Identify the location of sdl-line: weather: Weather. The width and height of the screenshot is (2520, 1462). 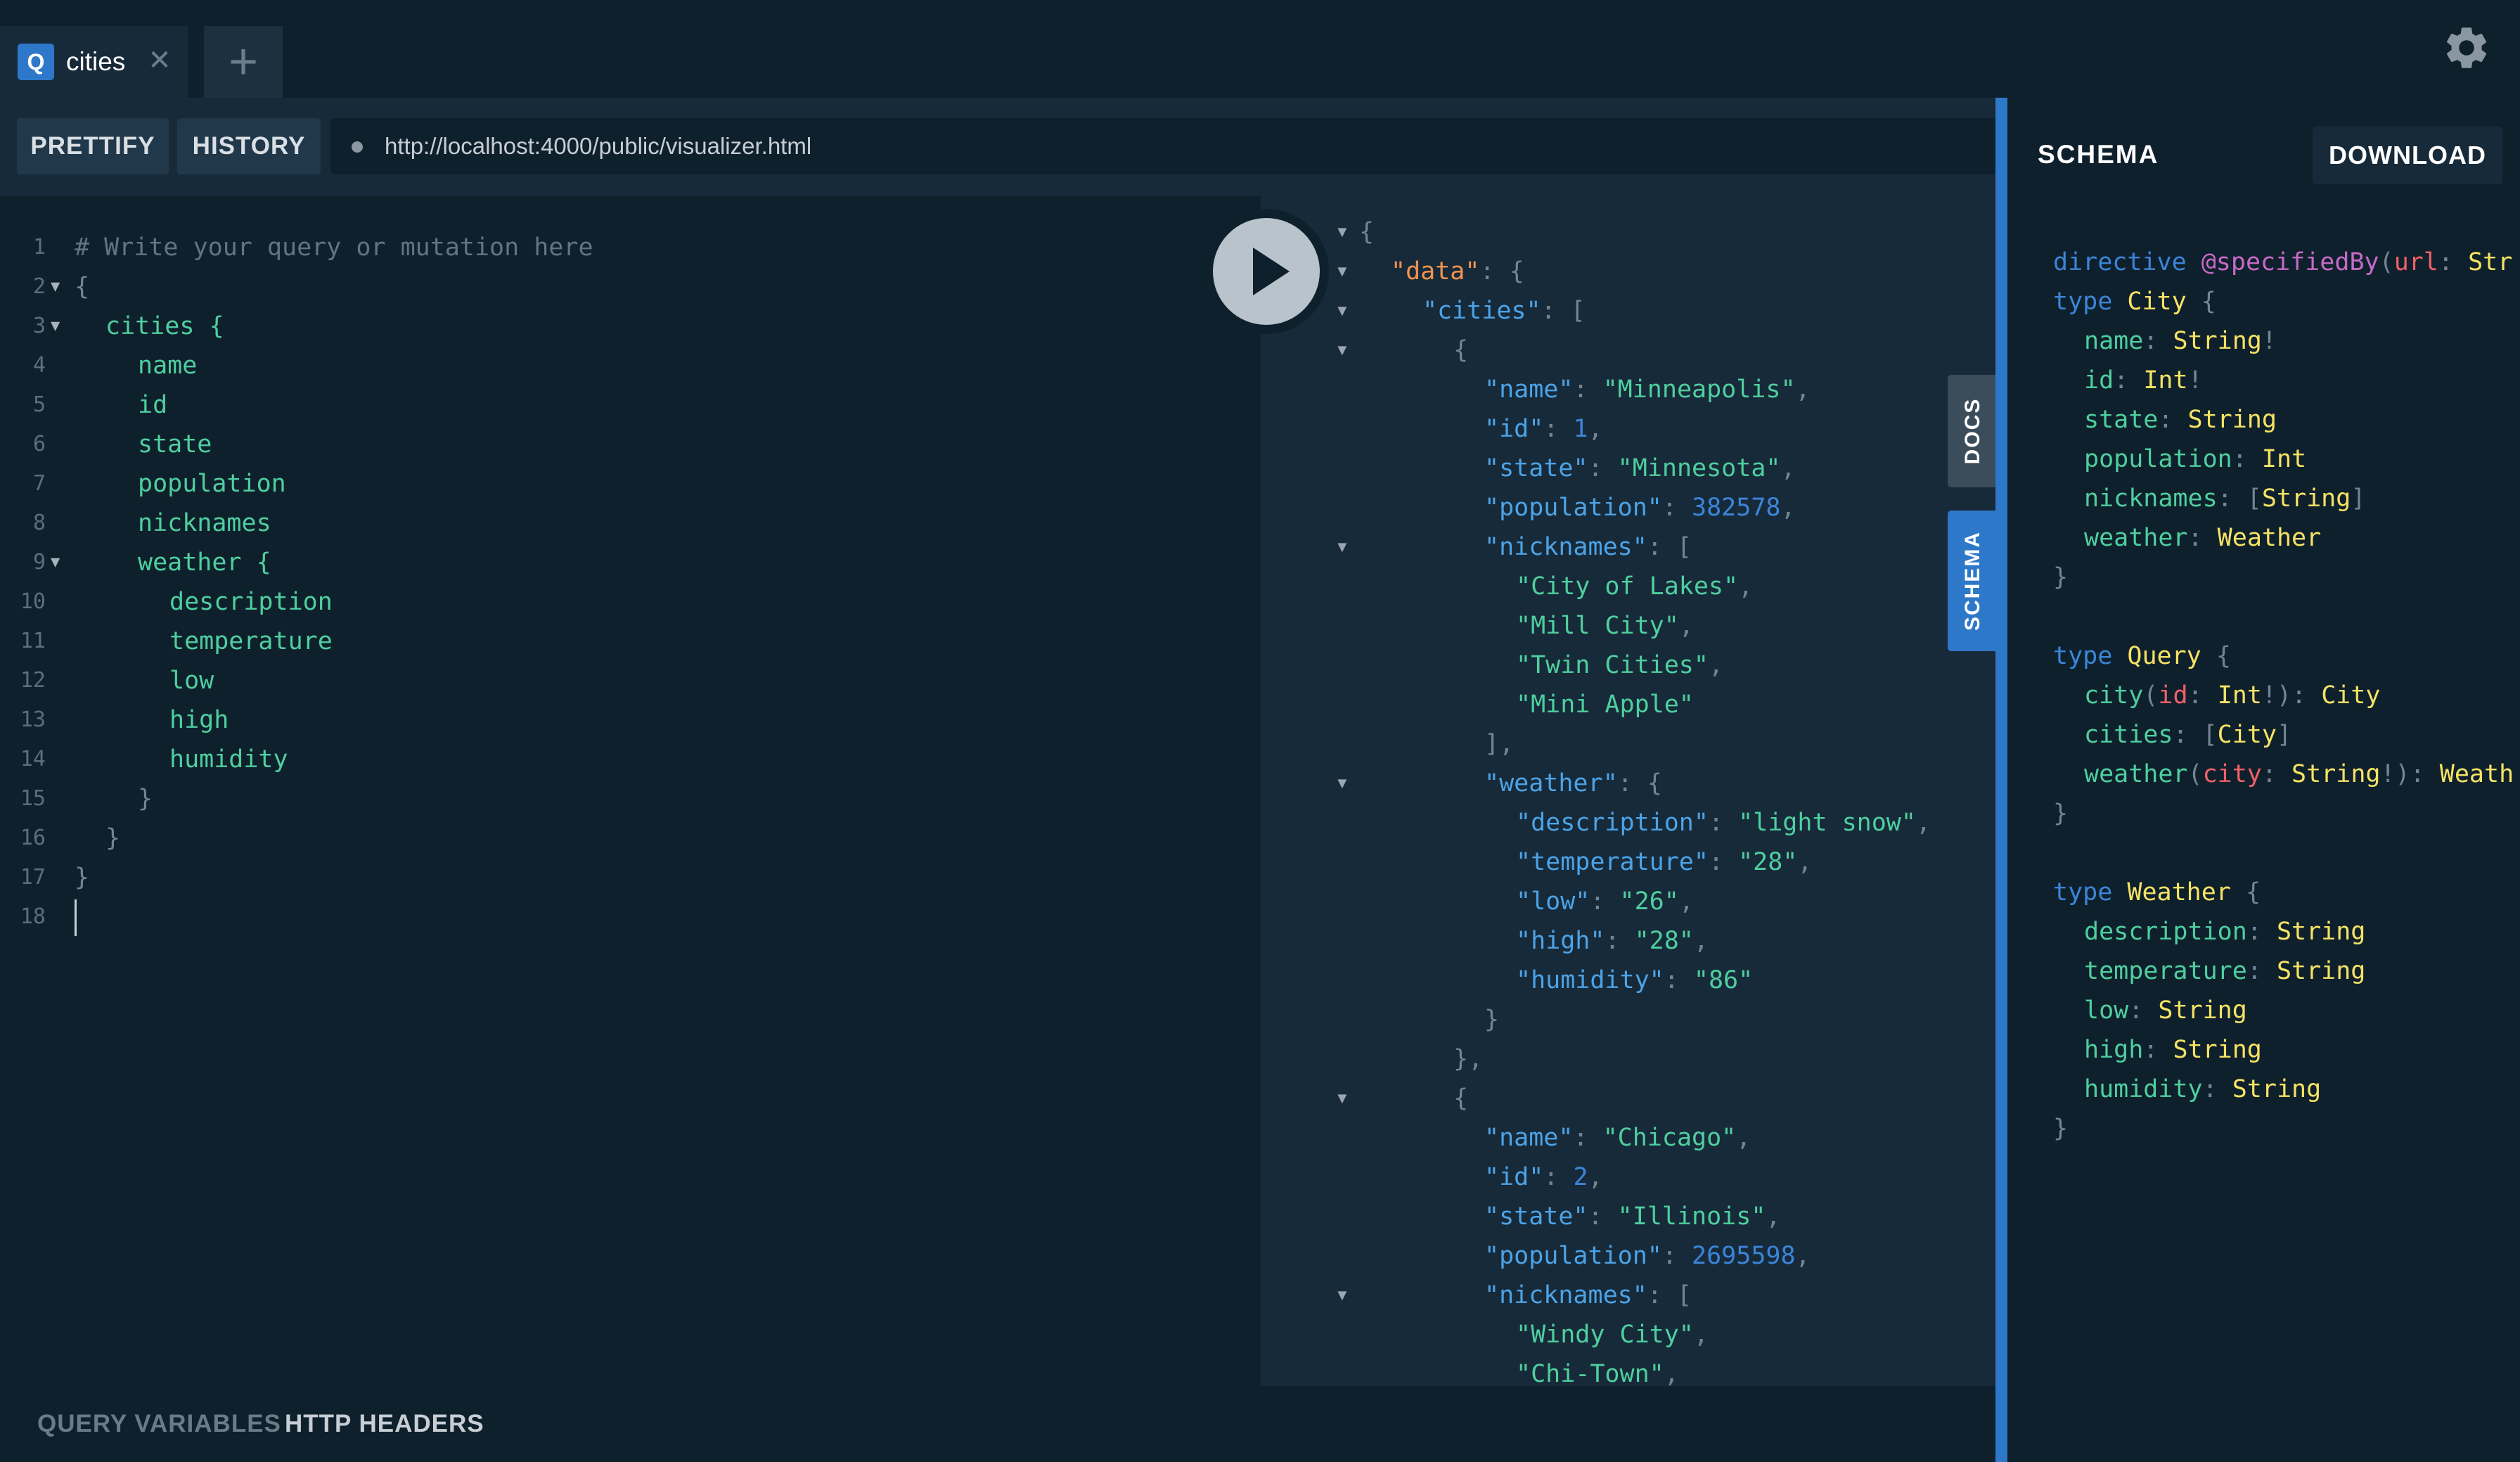
(2203, 538).